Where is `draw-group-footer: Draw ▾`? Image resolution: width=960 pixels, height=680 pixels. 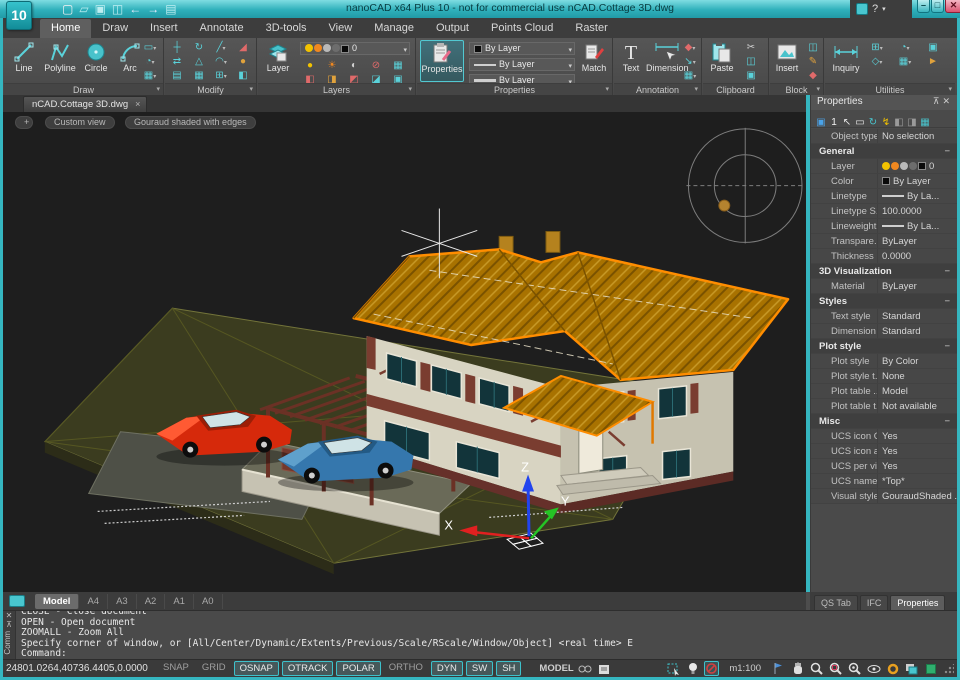
draw-group-footer: Draw ▾ is located at coordinates (83, 89).